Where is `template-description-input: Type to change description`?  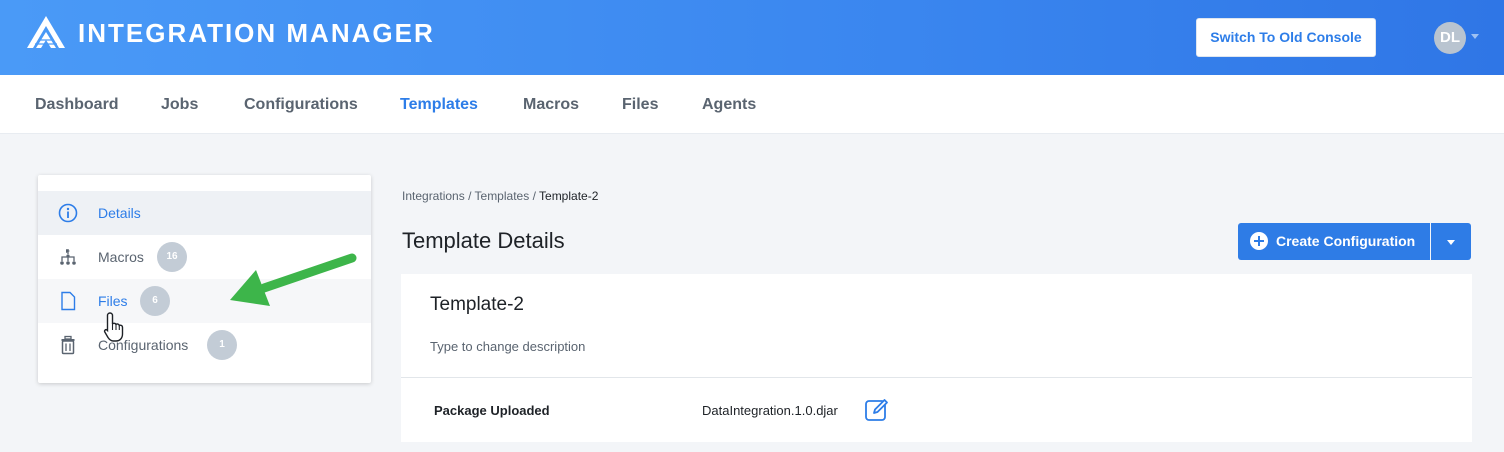 template-description-input: Type to change description is located at coordinates (507, 347).